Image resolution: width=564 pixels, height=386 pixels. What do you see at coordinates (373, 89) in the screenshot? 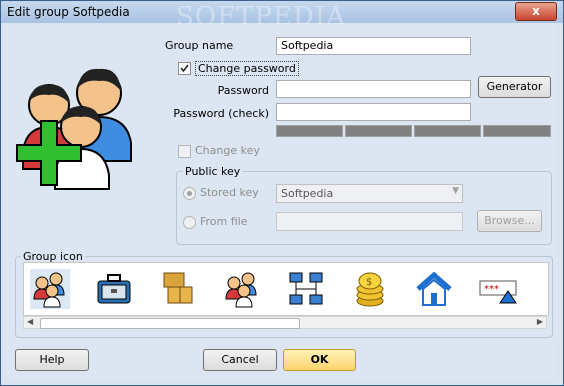
I see `password-input` at bounding box center [373, 89].